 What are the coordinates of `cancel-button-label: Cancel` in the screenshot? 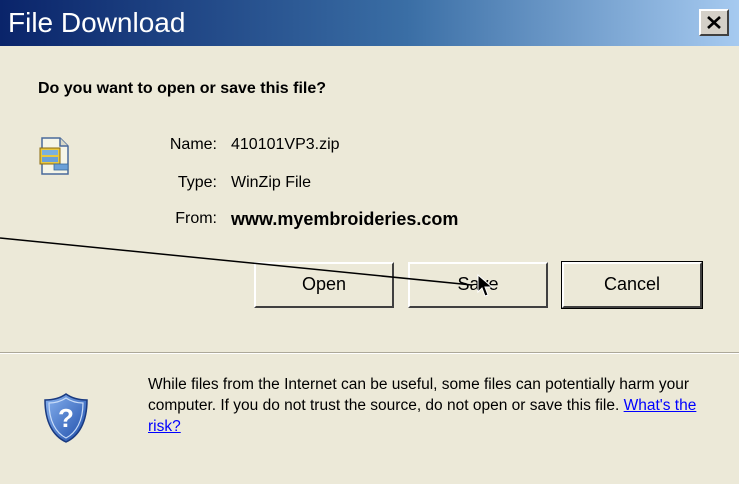 It's located at (632, 284).